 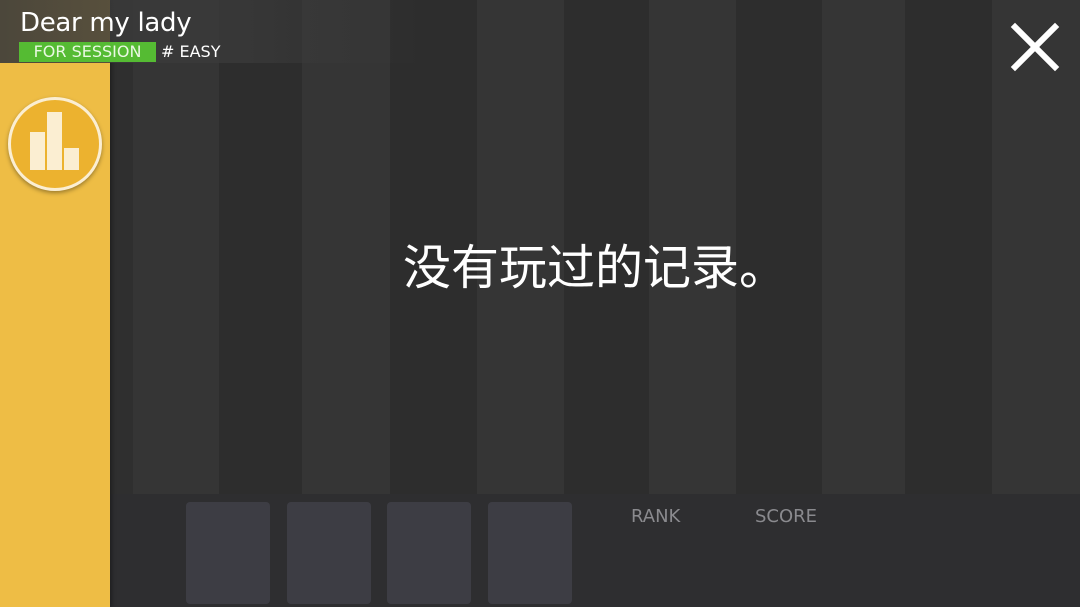 I want to click on rank-label: RANK, so click(x=656, y=516).